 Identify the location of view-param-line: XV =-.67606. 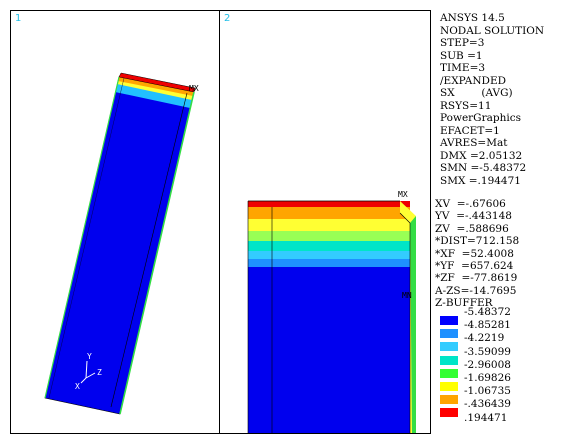
(470, 204).